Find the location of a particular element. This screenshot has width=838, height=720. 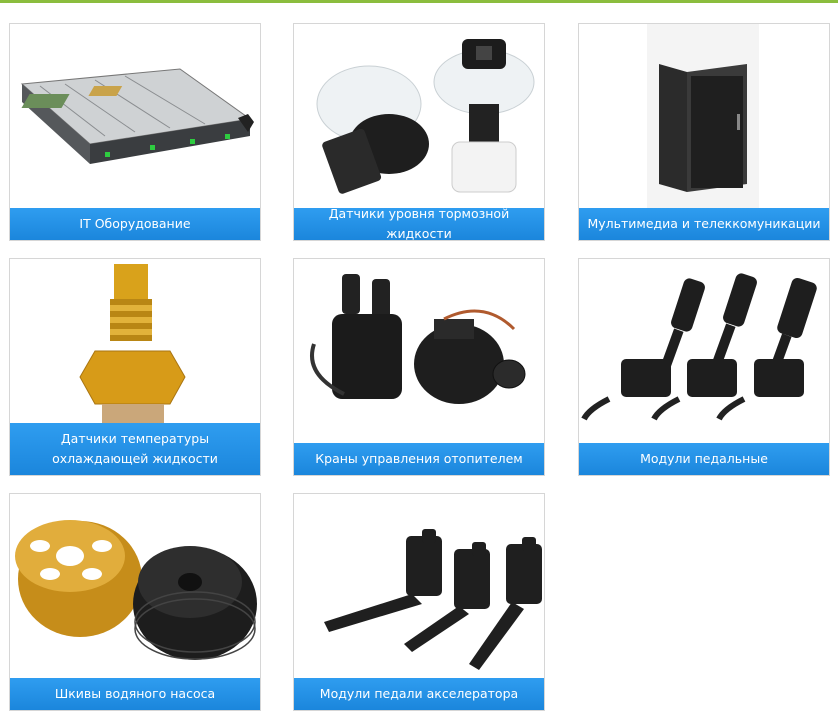

category-label: Шкивы водяного насоса is located at coordinates (135, 694).